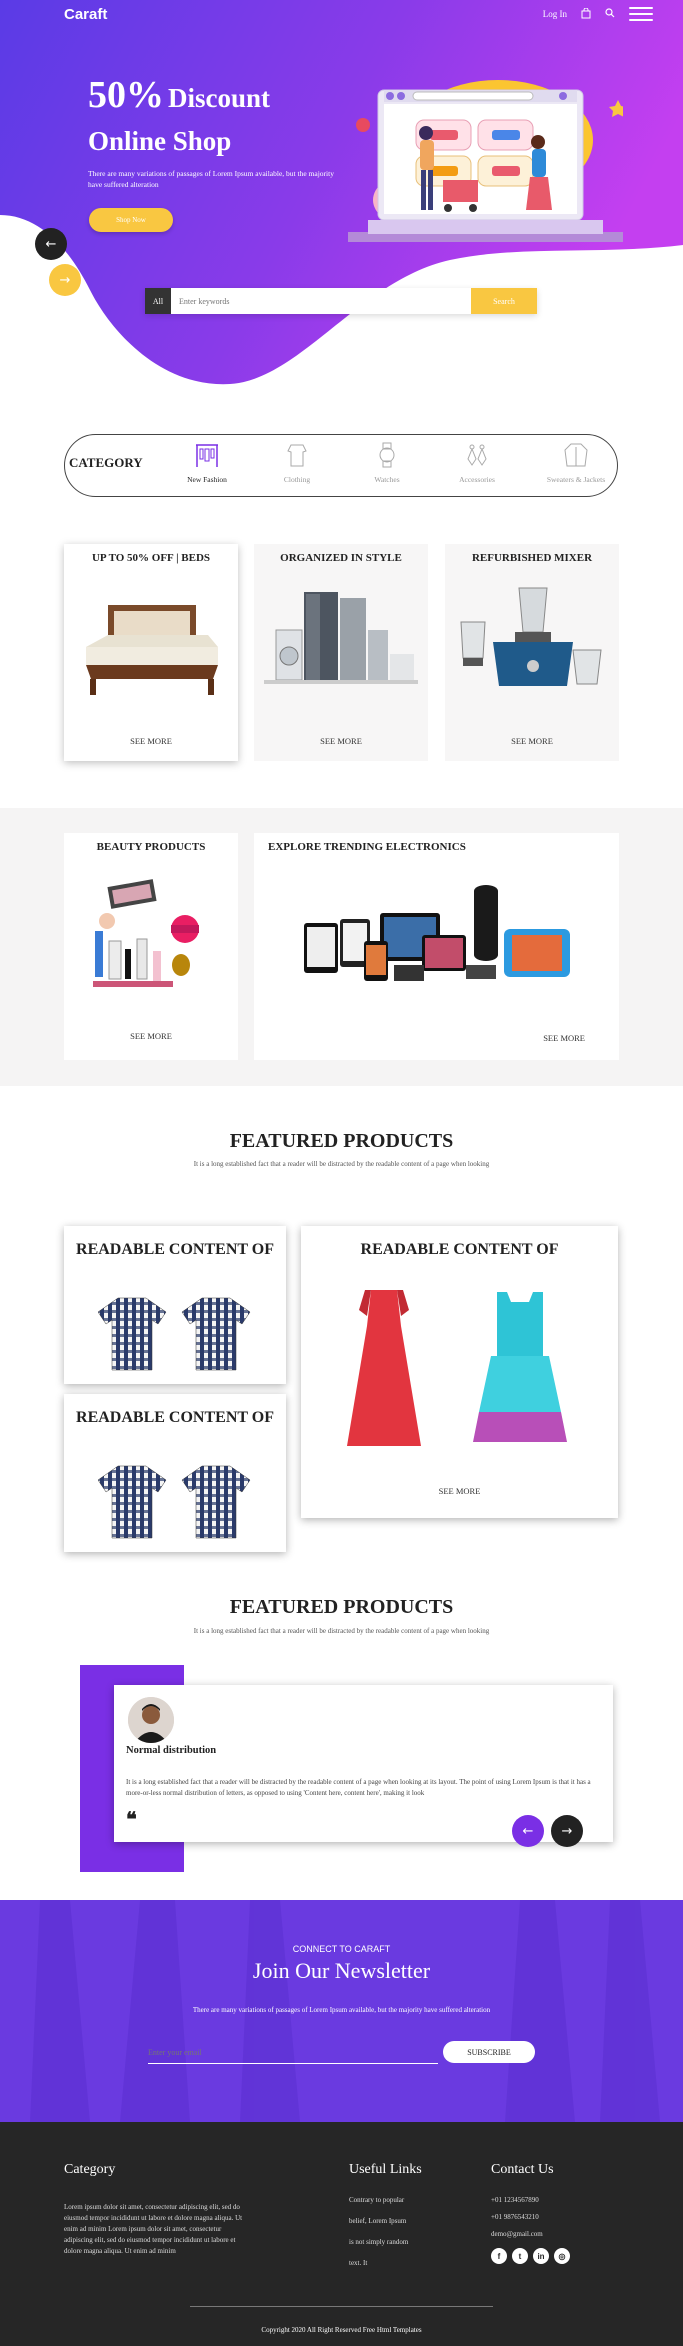  Describe the element at coordinates (377, 2221) in the screenshot. I see `footer-link: belief, Lorem Ipsum` at that location.